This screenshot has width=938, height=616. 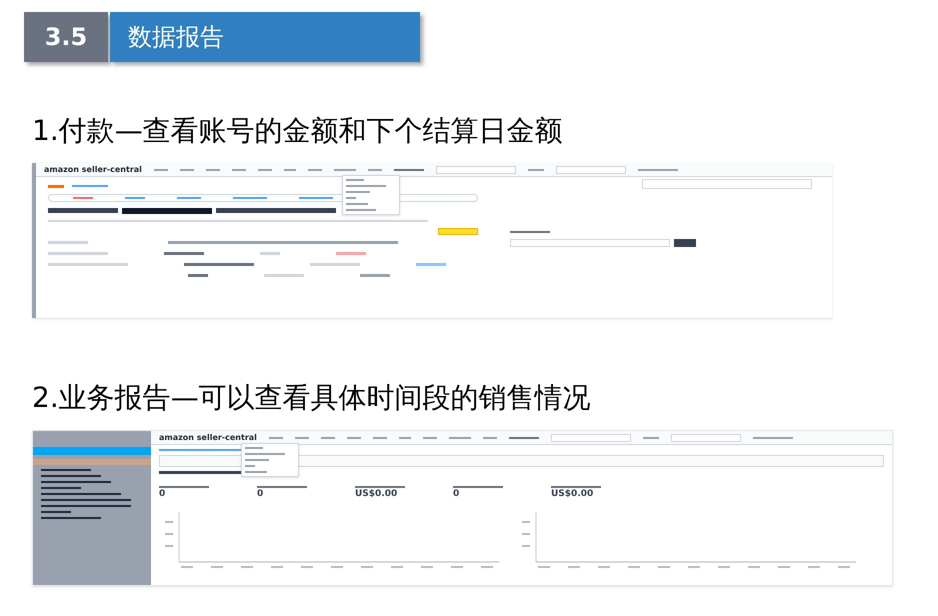 What do you see at coordinates (298, 131) in the screenshot?
I see `section-heading: 1.付款—查看账号的金额和下个结算日金额` at bounding box center [298, 131].